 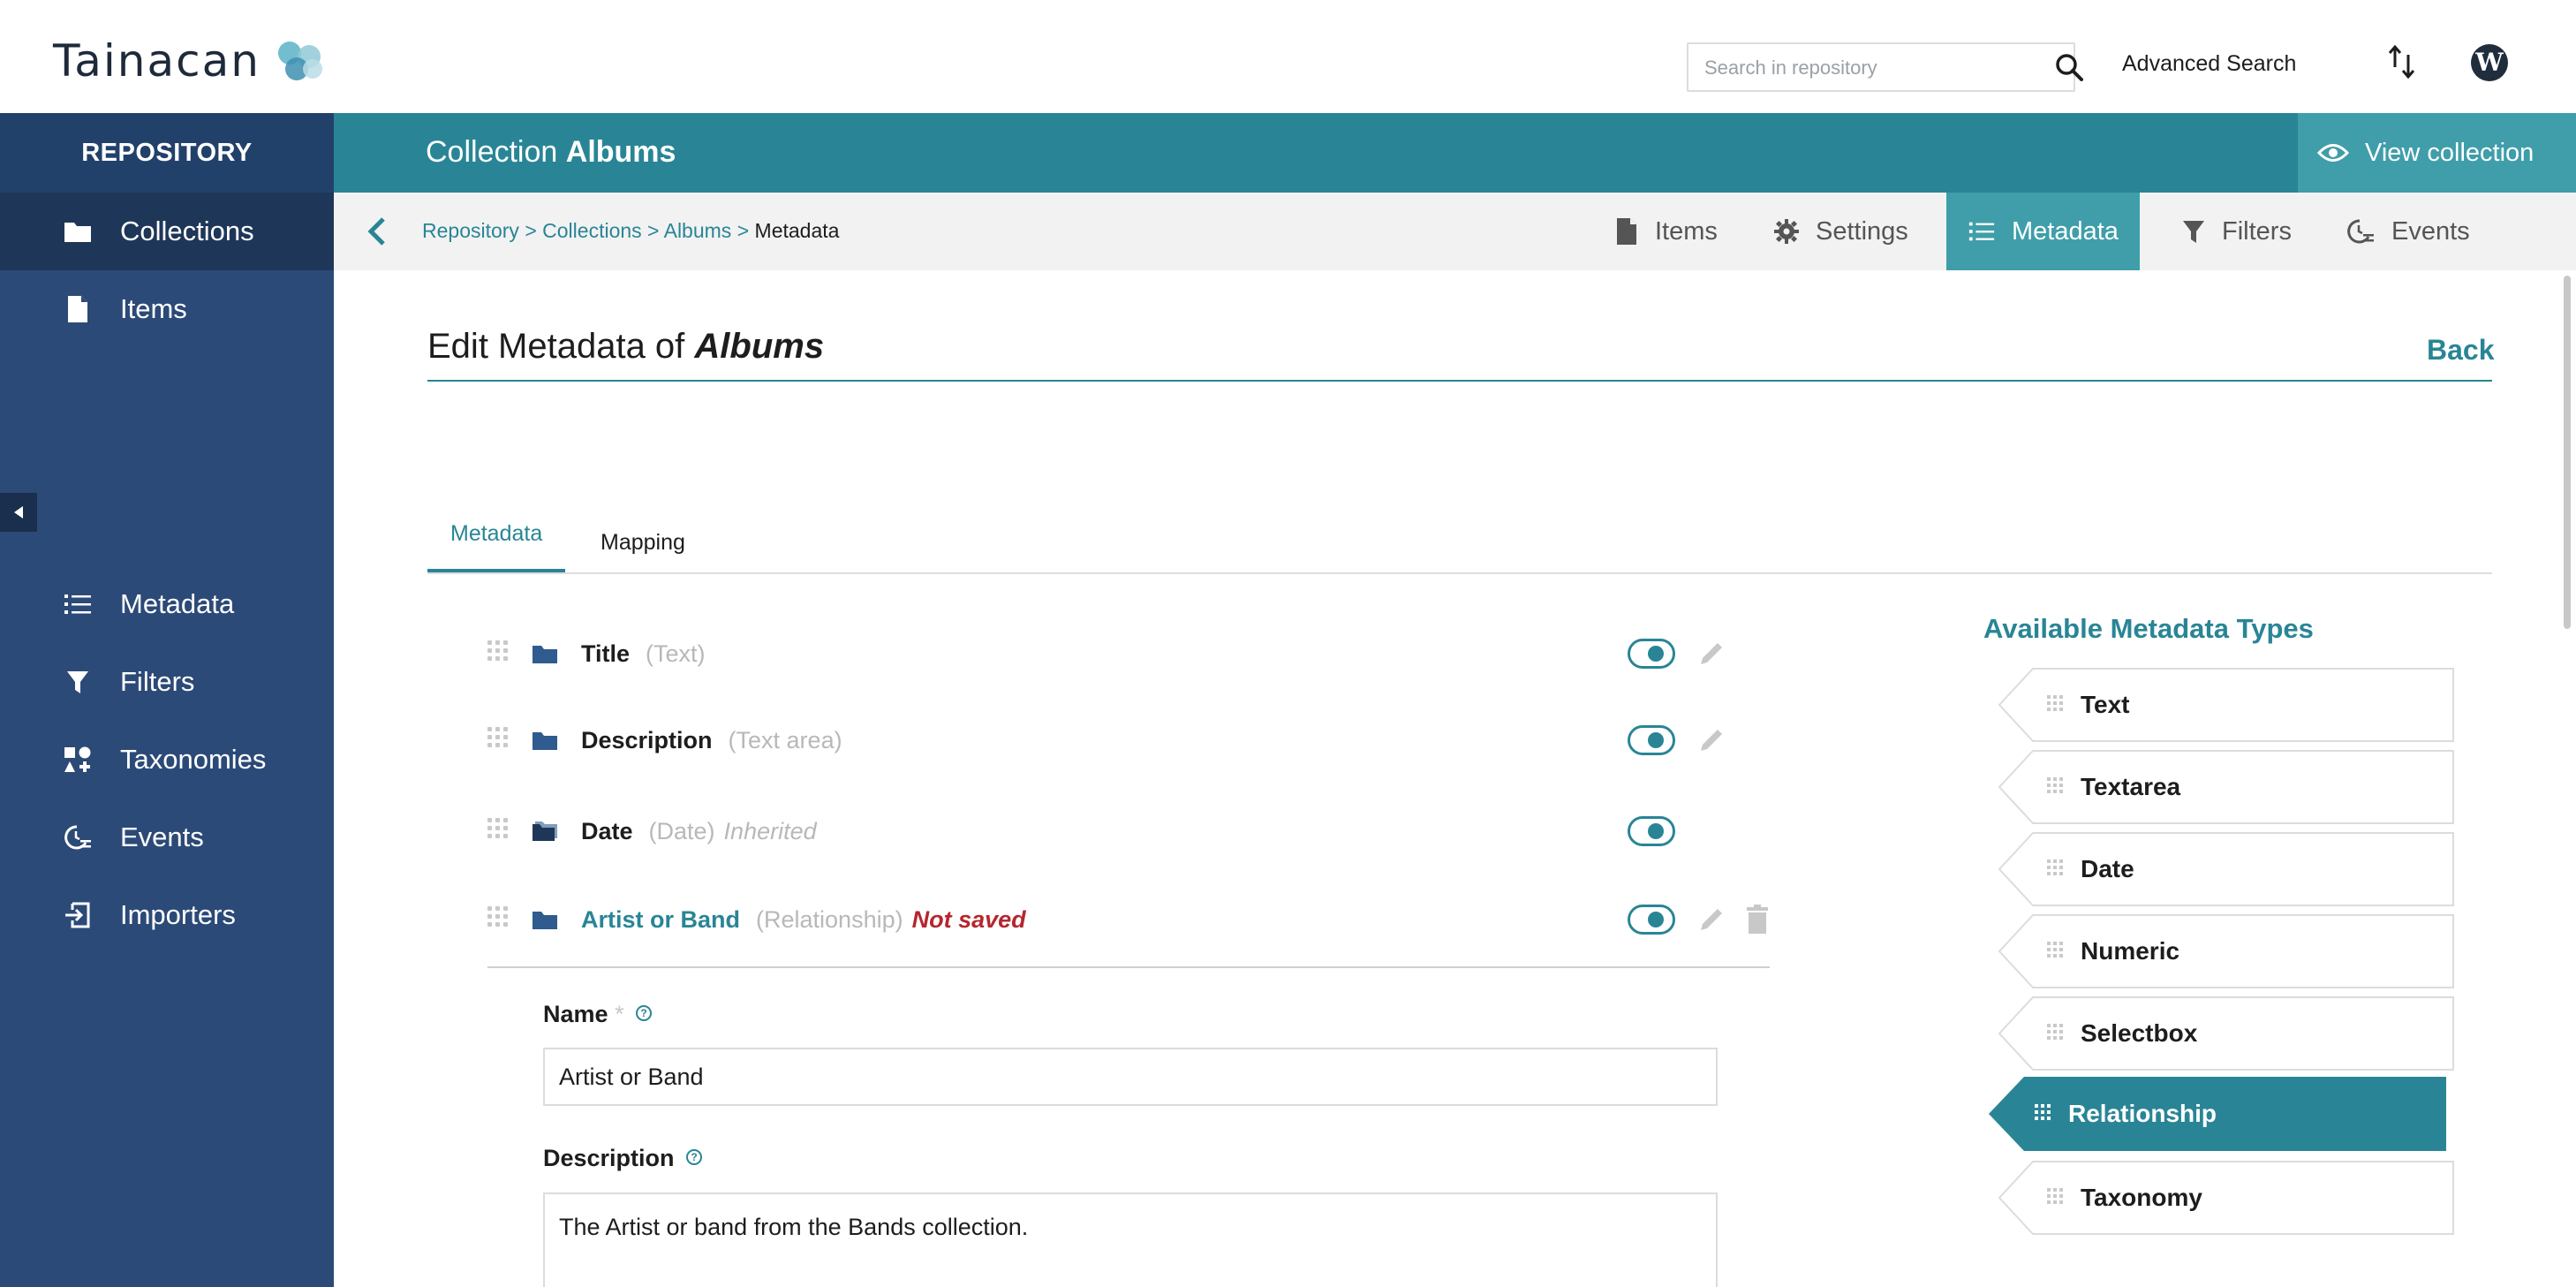 I want to click on events-icon, so click(x=2360, y=231).